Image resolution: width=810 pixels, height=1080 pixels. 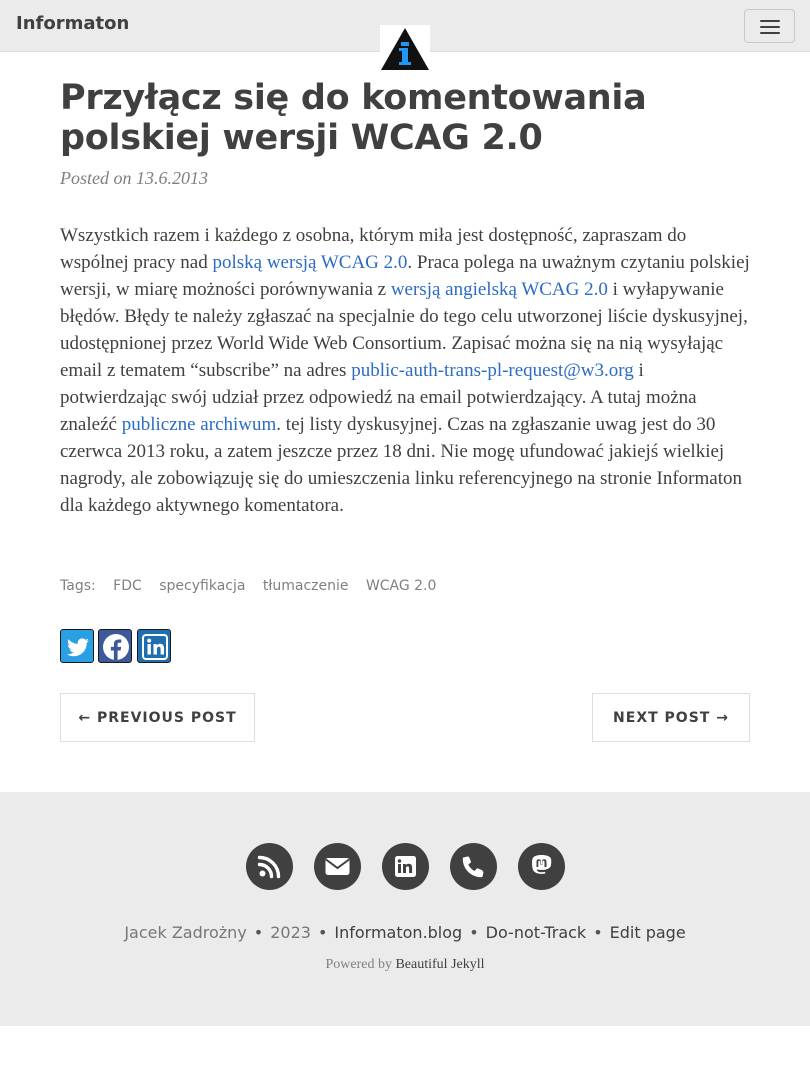 I want to click on footer-linkedin-link, so click(x=405, y=866).